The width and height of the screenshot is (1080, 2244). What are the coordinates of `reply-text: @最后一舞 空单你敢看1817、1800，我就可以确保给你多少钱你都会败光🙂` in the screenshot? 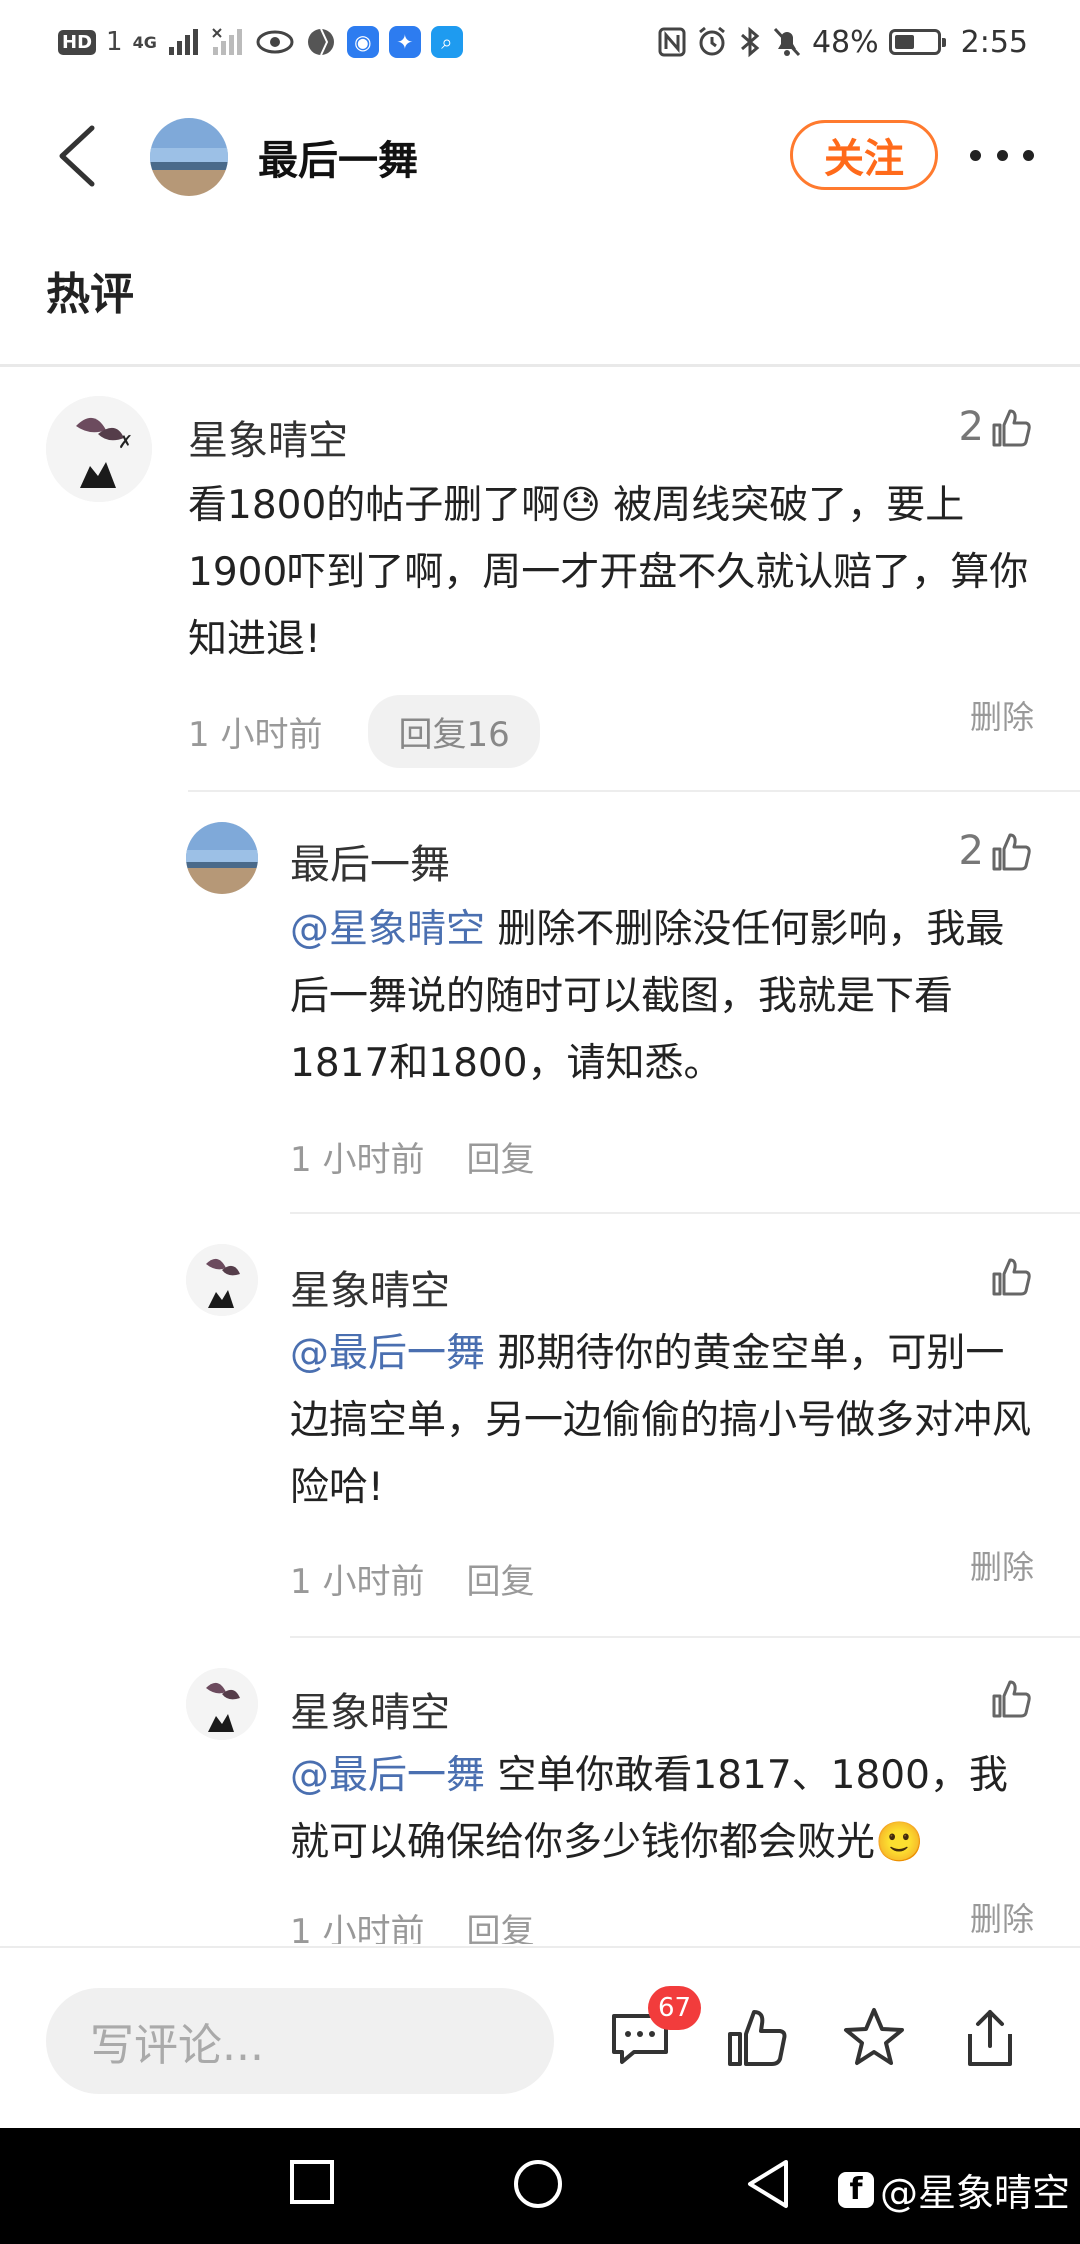 It's located at (662, 1809).